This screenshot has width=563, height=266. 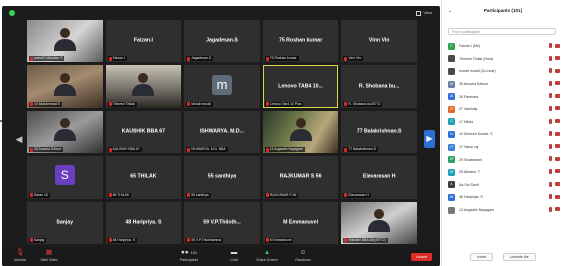 What do you see at coordinates (47, 103) in the screenshot?
I see `participant-label-text: 10 Muhammad S` at bounding box center [47, 103].